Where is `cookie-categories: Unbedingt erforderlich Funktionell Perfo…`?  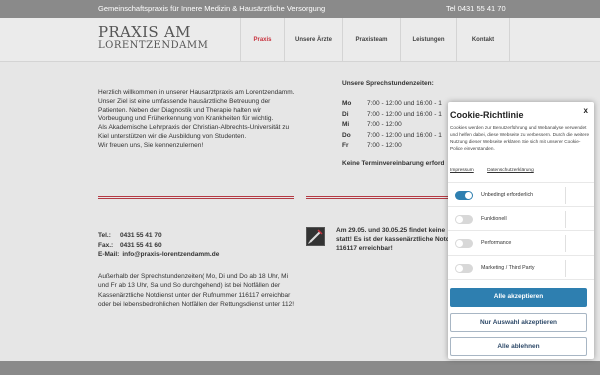
cookie-categories: Unbedingt erforderlich Funktionell Perfo… is located at coordinates (521, 231).